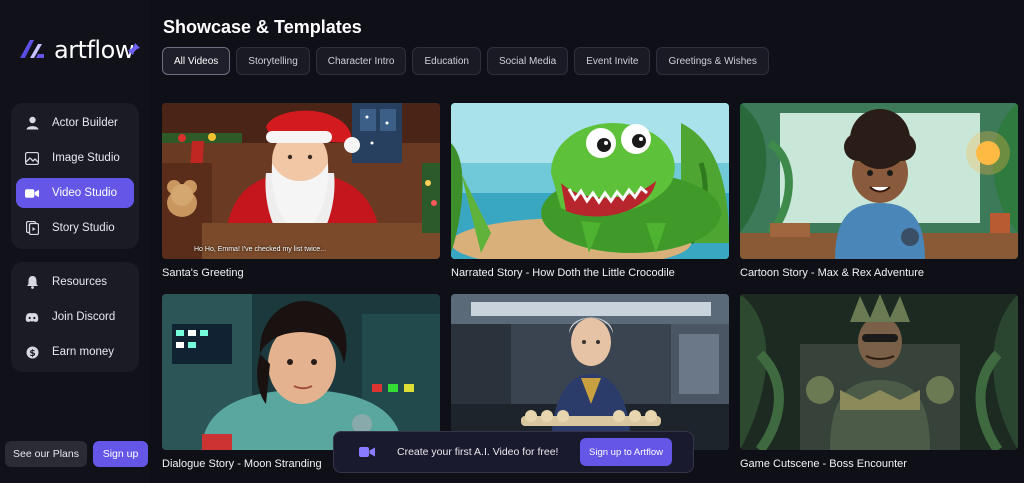 This screenshot has height=483, width=1024. Describe the element at coordinates (83, 352) in the screenshot. I see `sidebar-item-label: Earn money` at that location.